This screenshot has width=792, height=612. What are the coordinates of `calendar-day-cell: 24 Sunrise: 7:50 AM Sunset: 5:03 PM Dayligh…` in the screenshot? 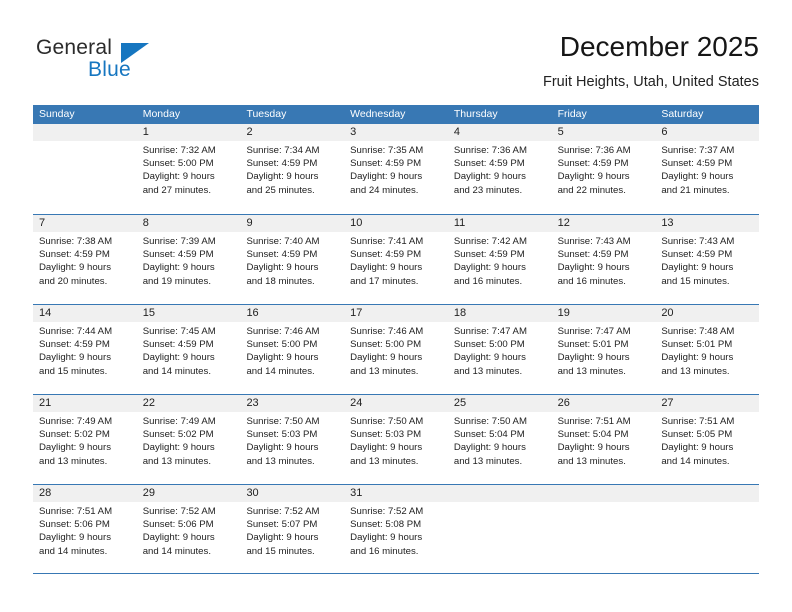 It's located at (396, 439).